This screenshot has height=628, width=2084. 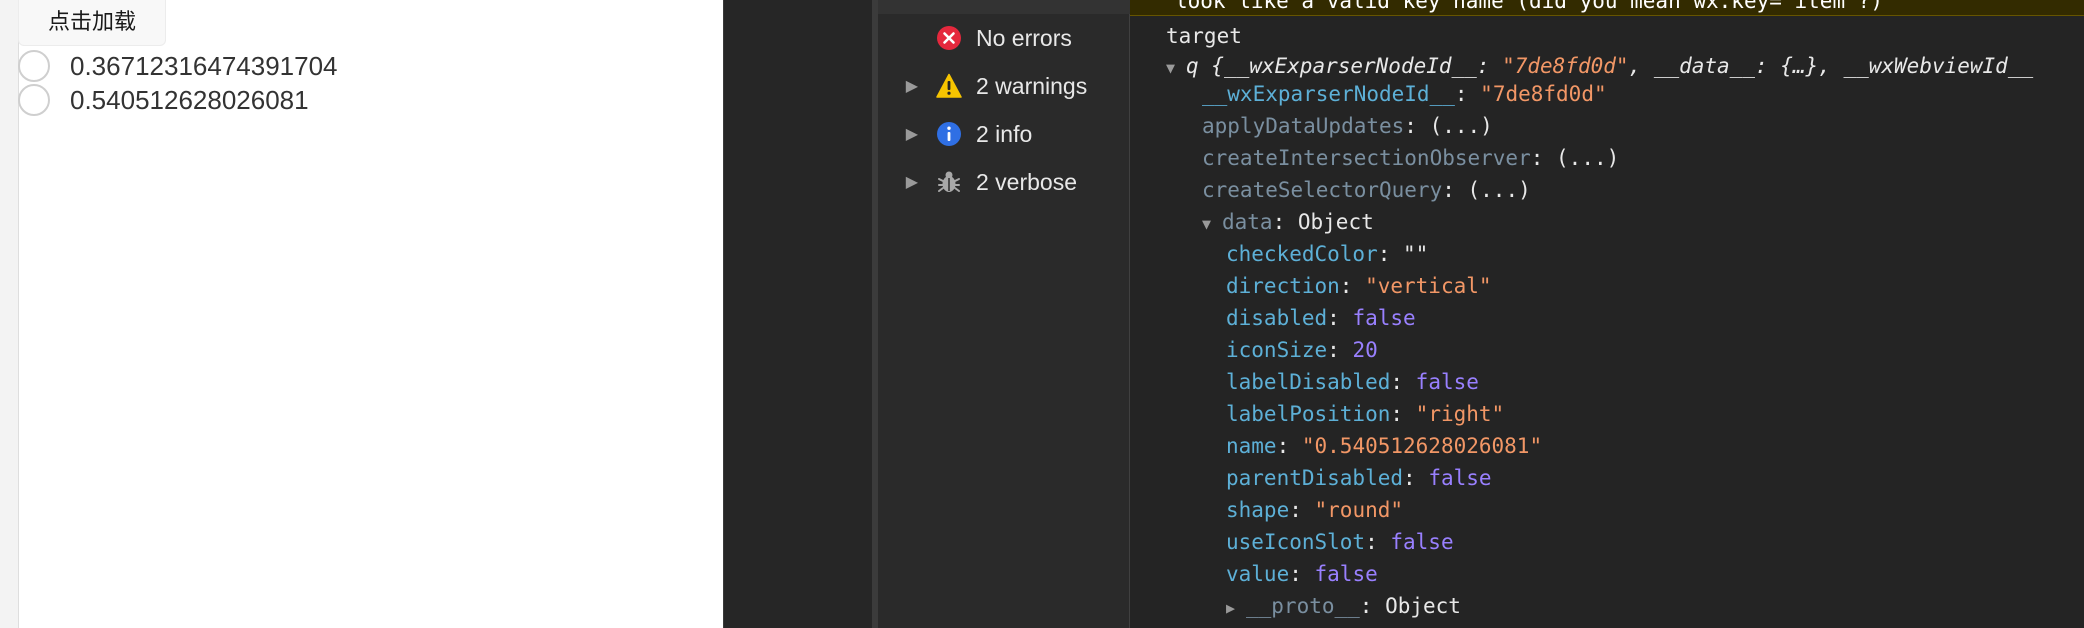 I want to click on property-row: createIntersectionObserver: (...), so click(x=1410, y=158).